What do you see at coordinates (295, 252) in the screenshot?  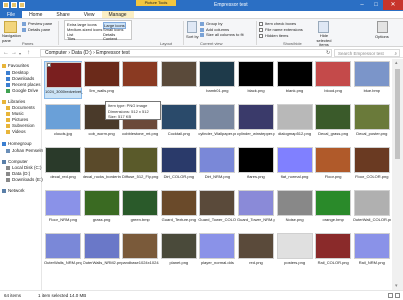 I see `file-tile: posters.png` at bounding box center [295, 252].